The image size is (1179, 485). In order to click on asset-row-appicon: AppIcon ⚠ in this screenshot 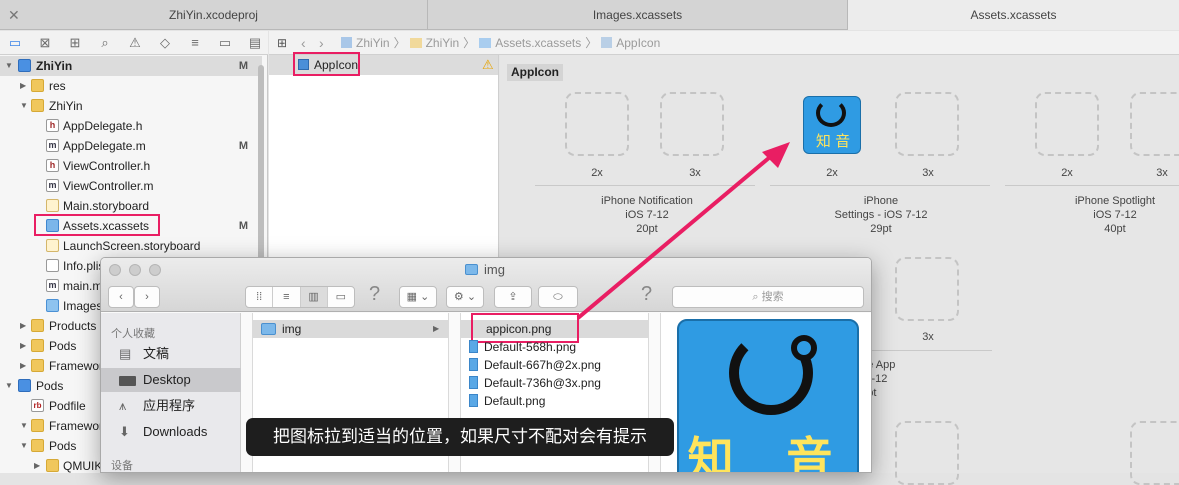, I will do `click(383, 64)`.